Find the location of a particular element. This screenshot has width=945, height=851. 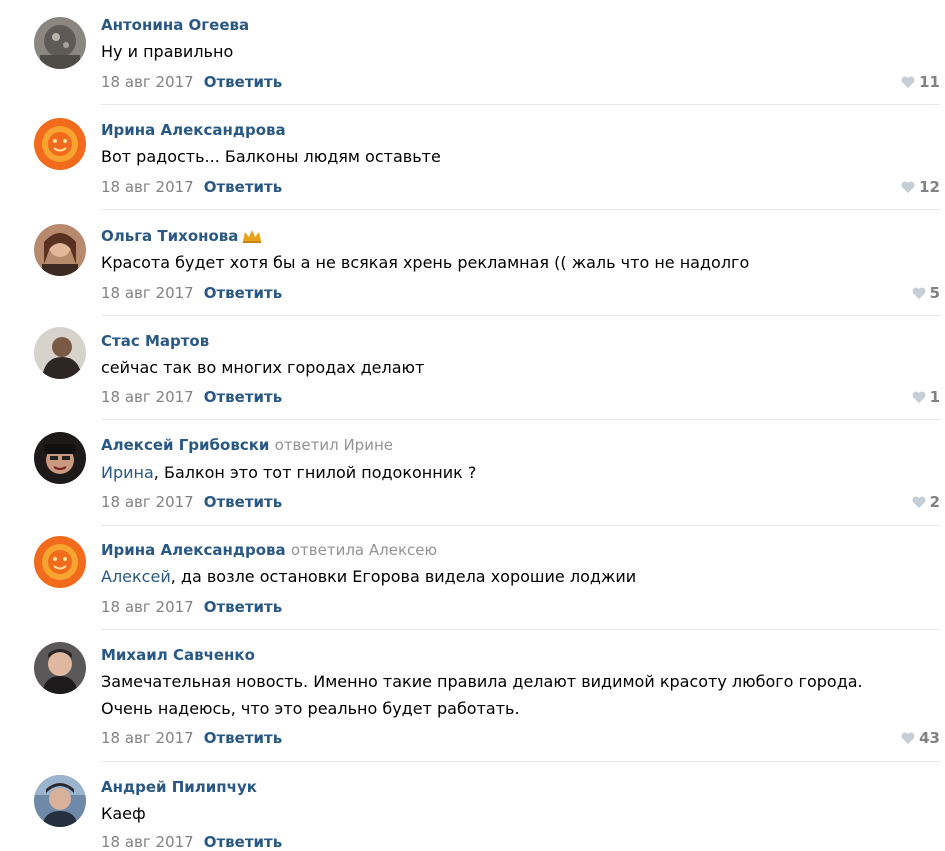

mention-link: Ирина is located at coordinates (127, 472).